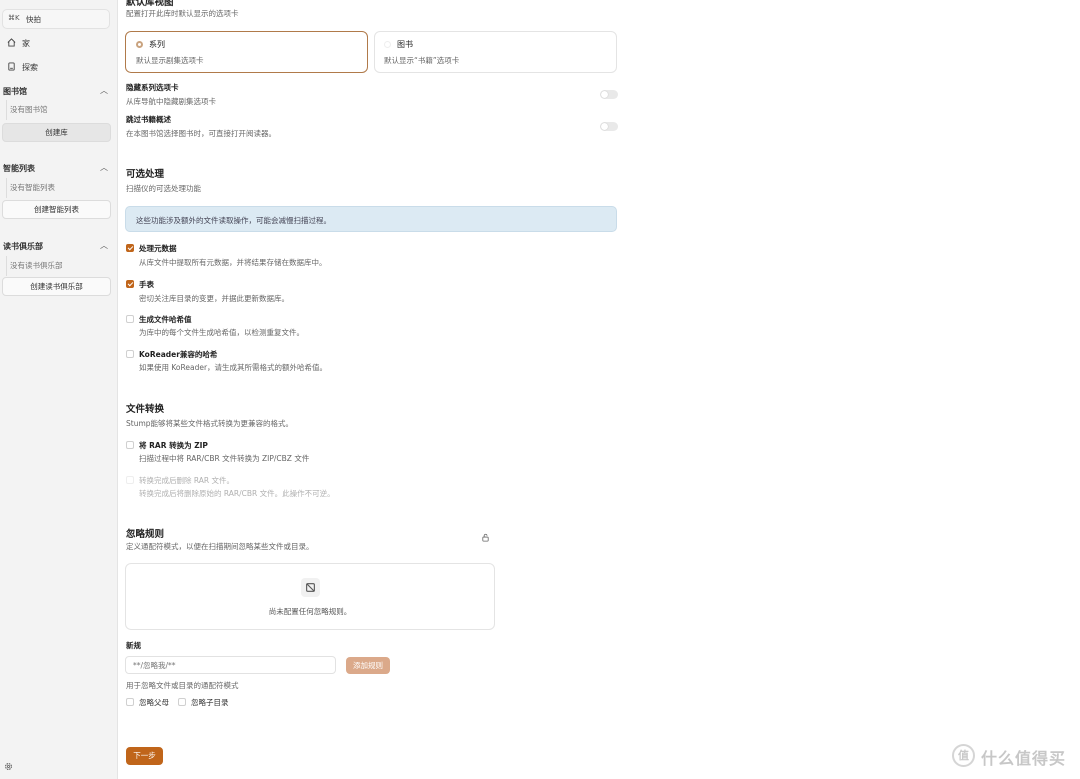 The width and height of the screenshot is (1080, 779). Describe the element at coordinates (157, 44) in the screenshot. I see `view-option-title: 系列` at that location.